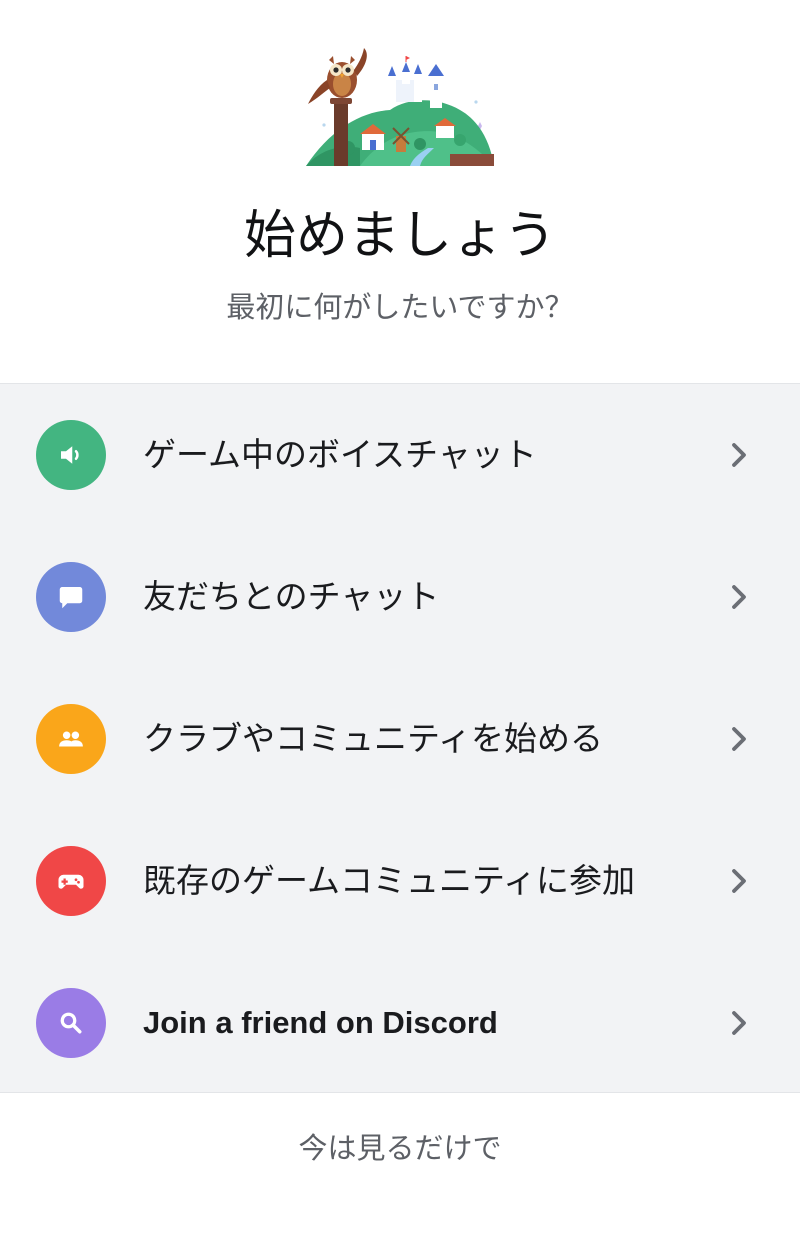 This screenshot has height=1259, width=800. Describe the element at coordinates (389, 880) in the screenshot. I see `option-label: 既存のゲームコミュニティに参加` at that location.